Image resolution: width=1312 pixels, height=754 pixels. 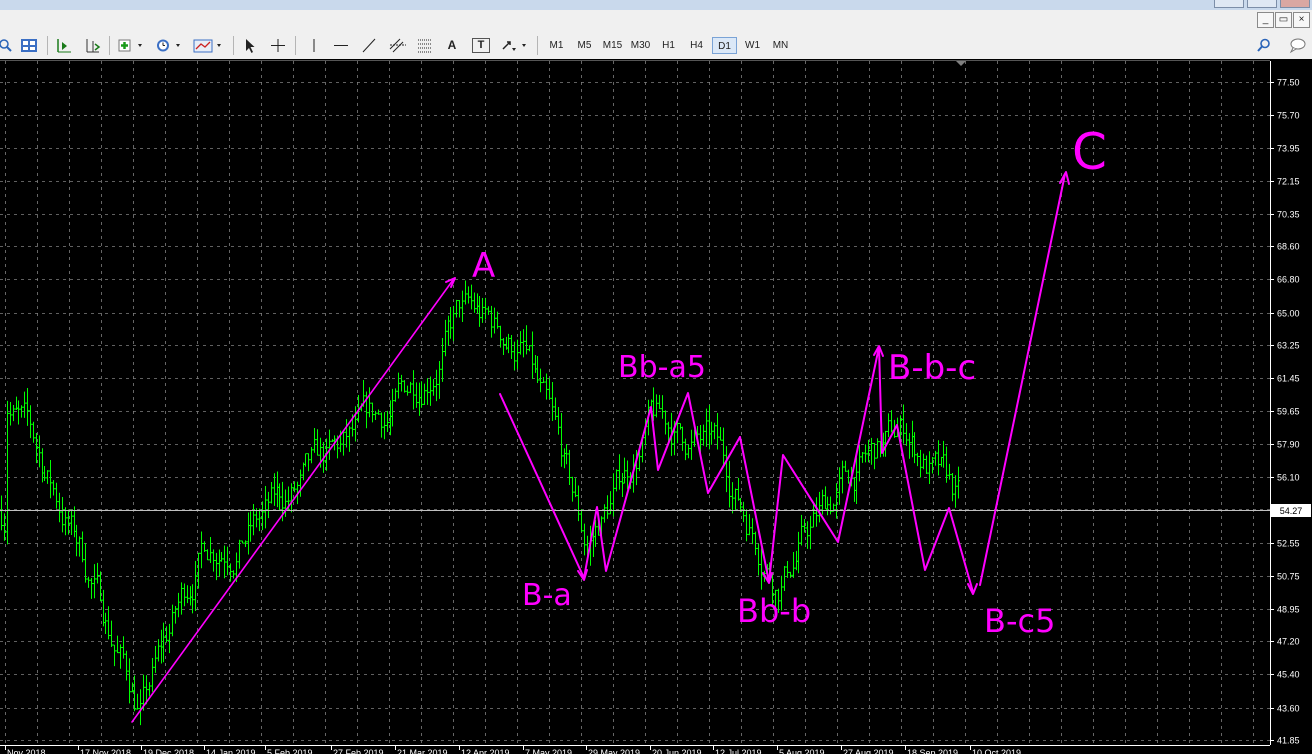 I want to click on x-tick-label: Nov 2018, so click(x=26, y=751).